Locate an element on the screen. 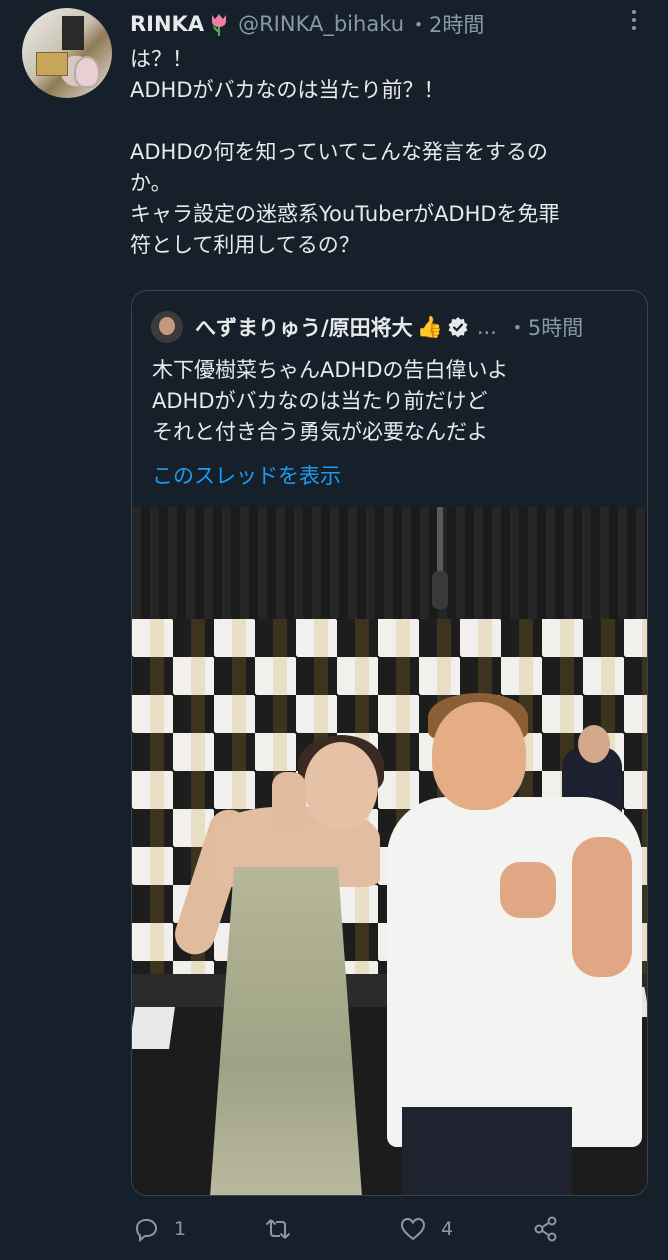  photo-man-face is located at coordinates (479, 756).